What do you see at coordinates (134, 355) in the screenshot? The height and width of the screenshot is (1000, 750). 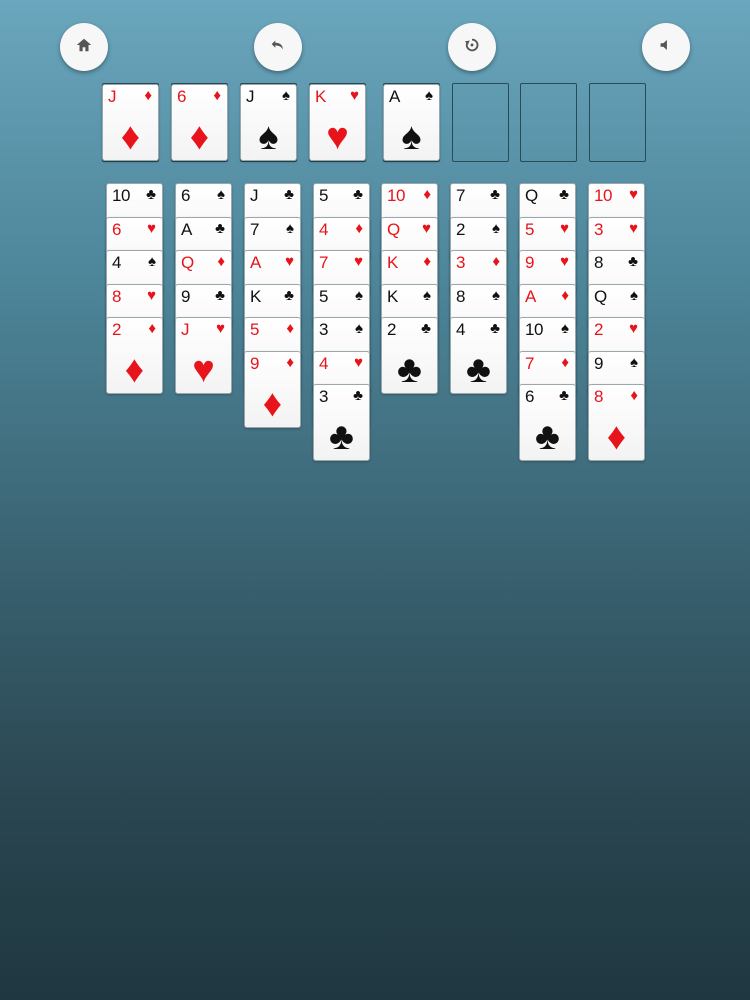 I see `tableau-card: 2 ♦ ♦` at bounding box center [134, 355].